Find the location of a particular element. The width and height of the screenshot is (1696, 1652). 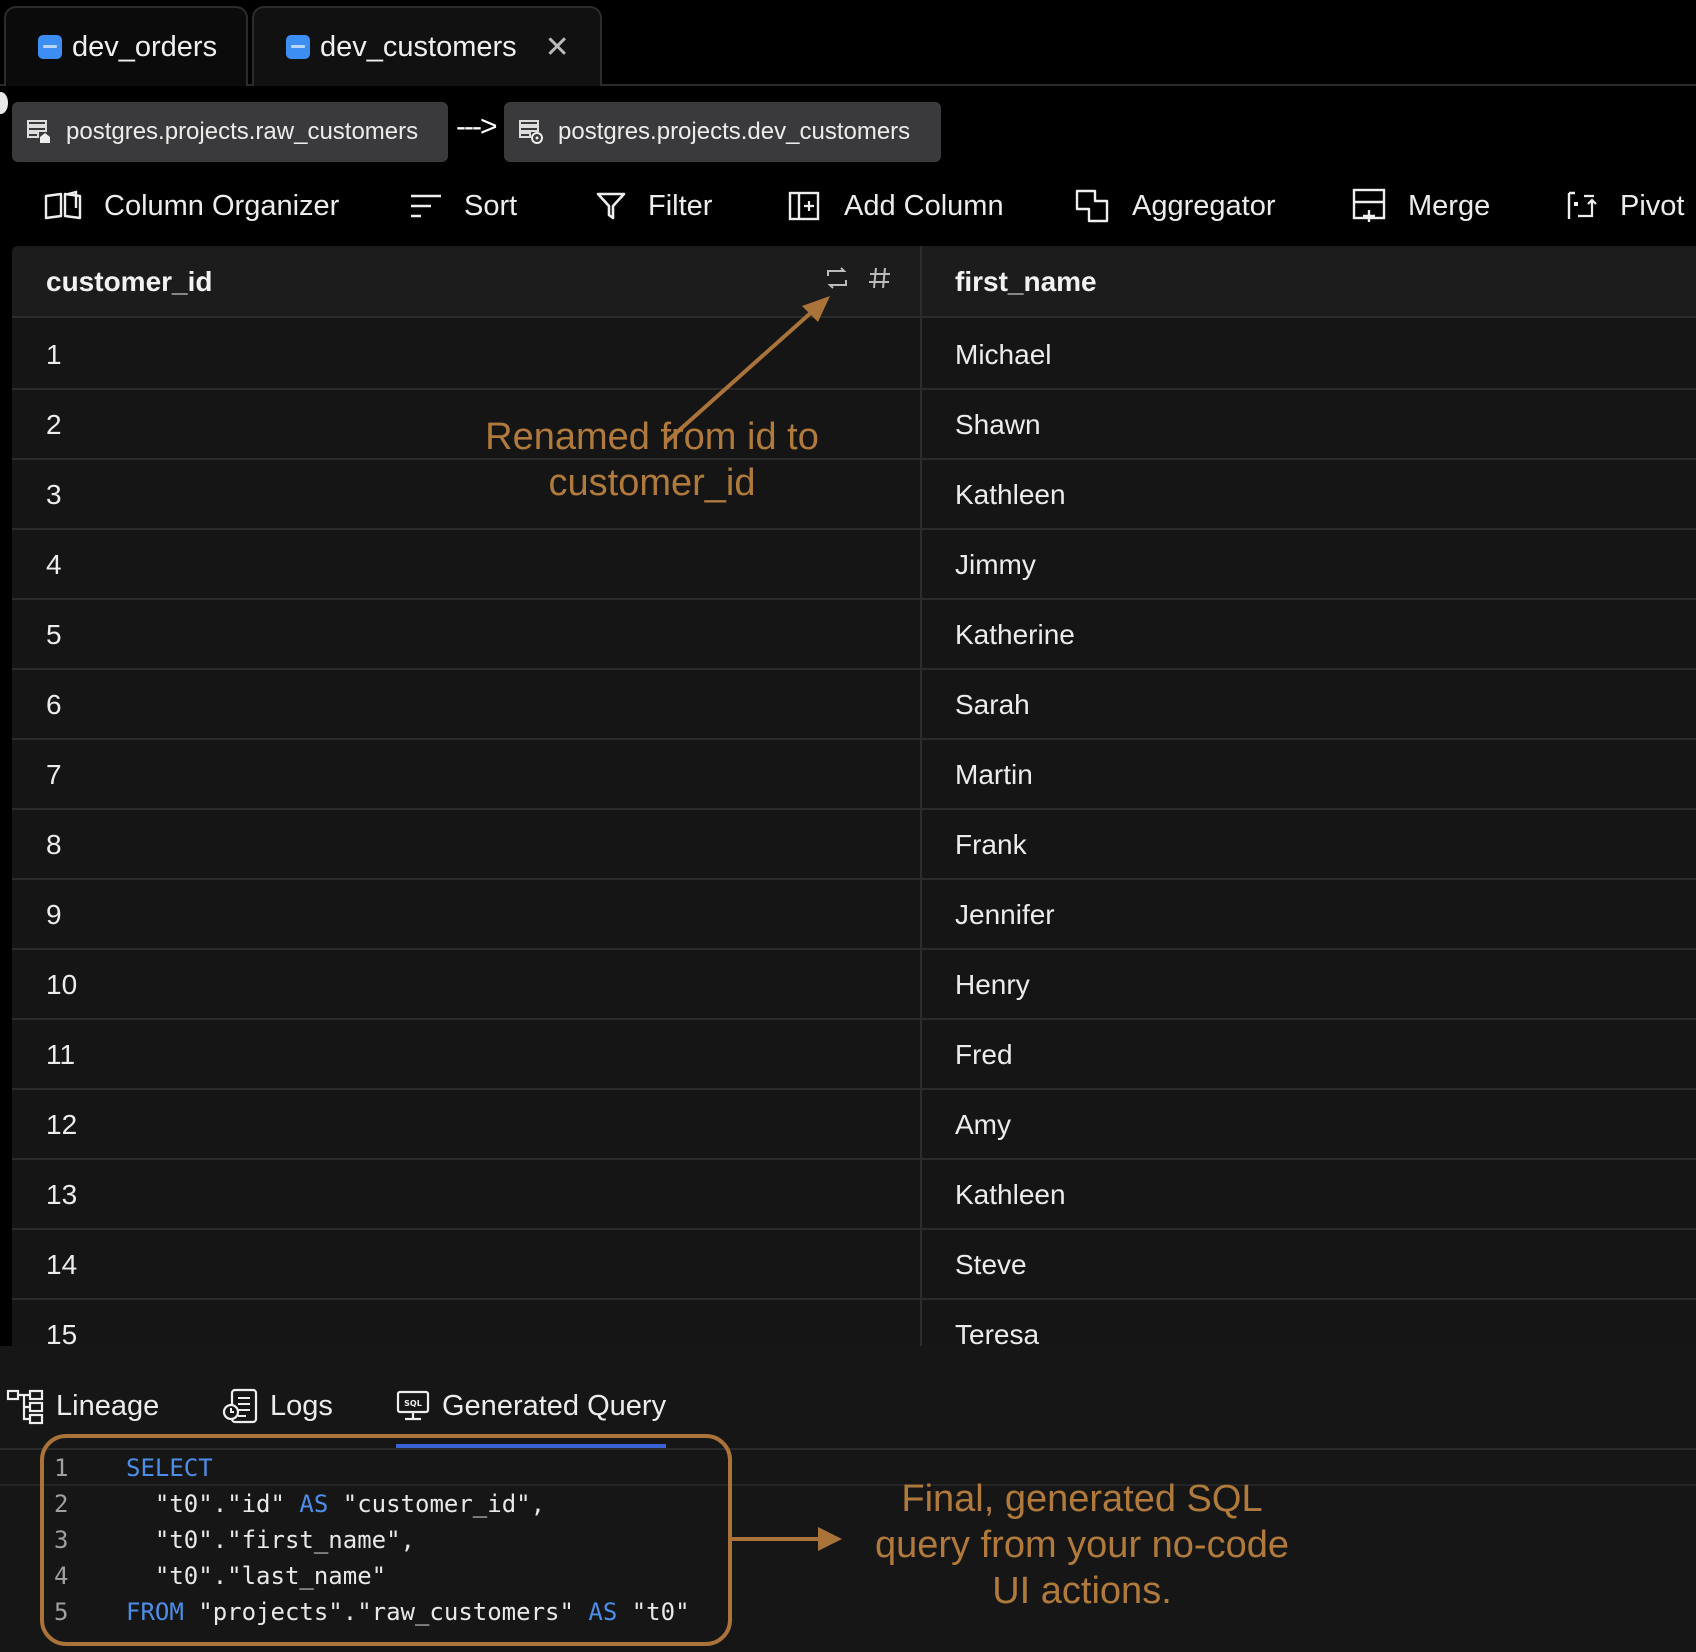

sql-monitor-icon: SQL is located at coordinates (413, 1405).